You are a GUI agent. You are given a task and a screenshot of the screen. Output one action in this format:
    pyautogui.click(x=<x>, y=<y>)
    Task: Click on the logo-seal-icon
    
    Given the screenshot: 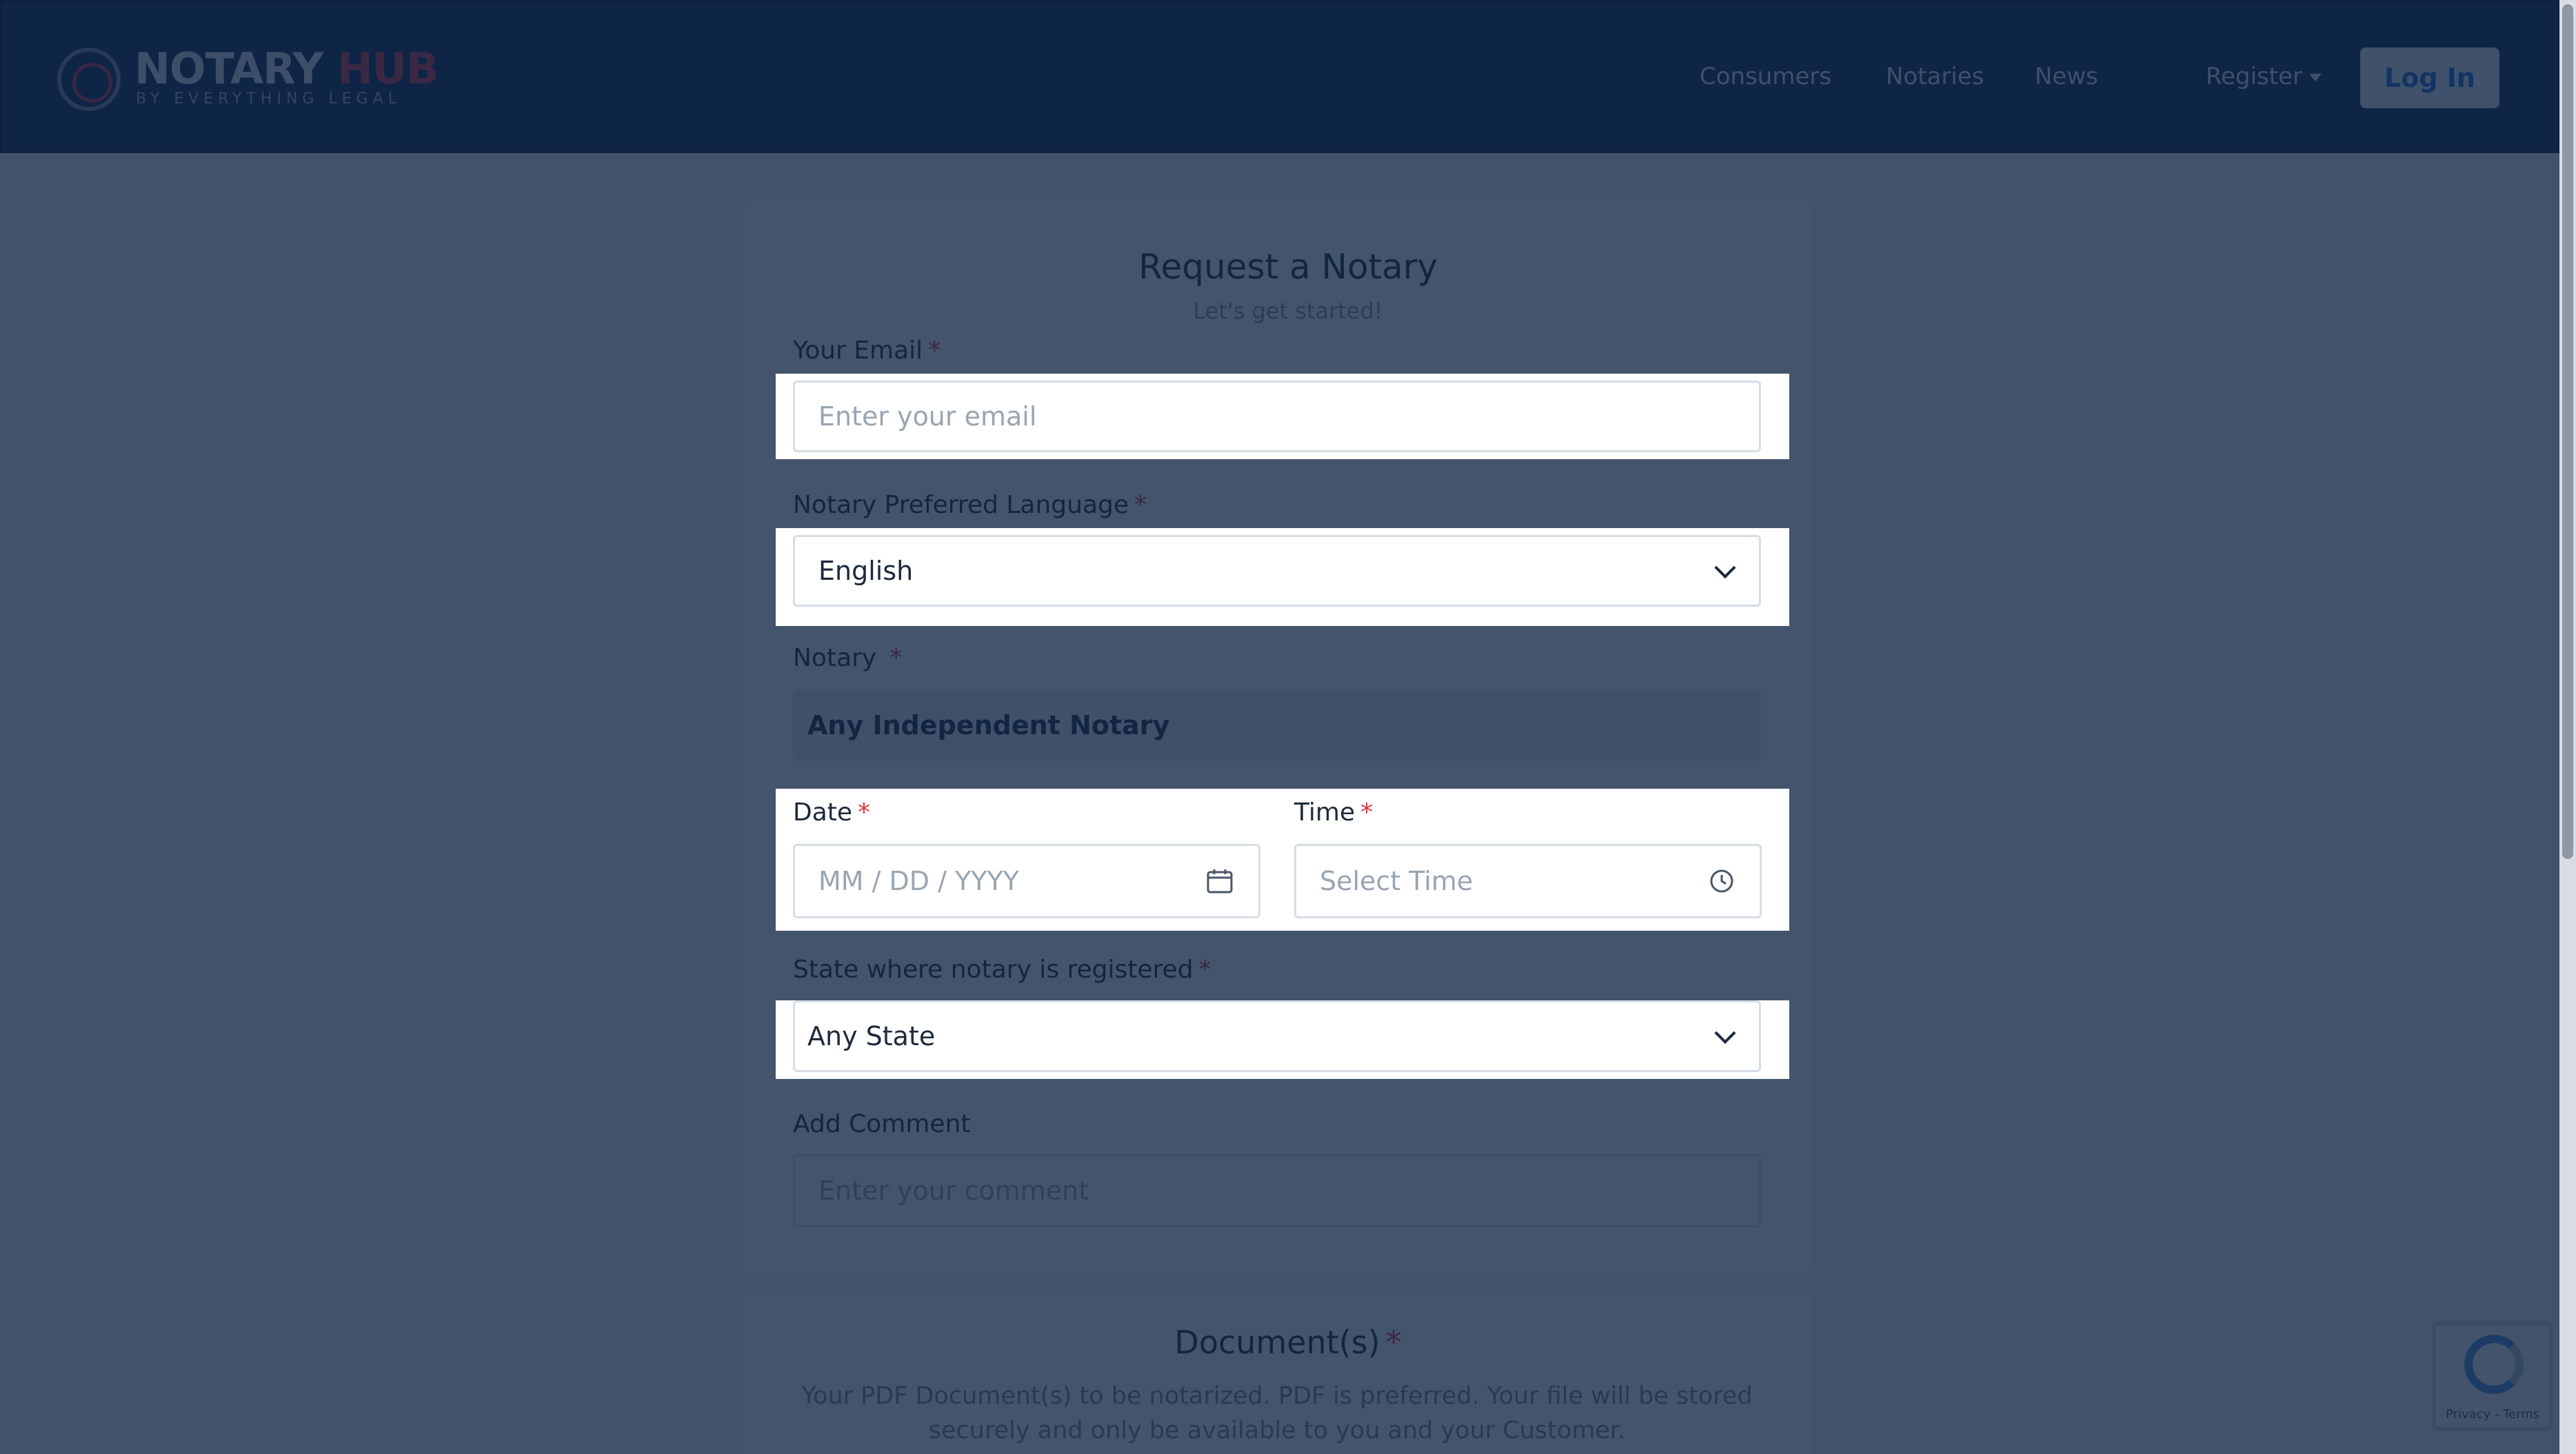 What is the action you would take?
    pyautogui.click(x=89, y=79)
    